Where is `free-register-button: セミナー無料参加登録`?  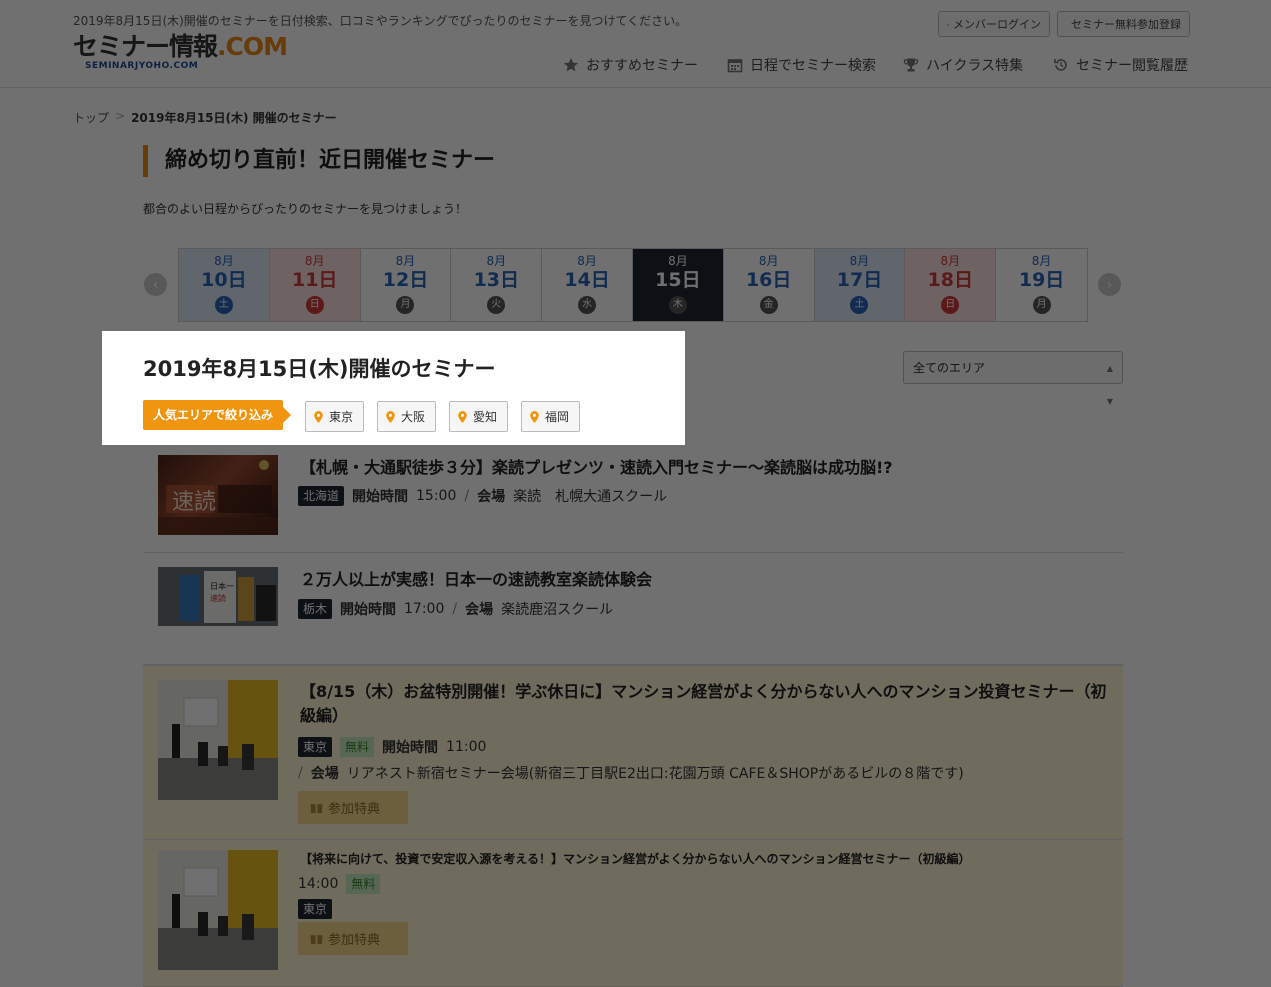
free-register-button: セミナー無料参加登録 is located at coordinates (1123, 24).